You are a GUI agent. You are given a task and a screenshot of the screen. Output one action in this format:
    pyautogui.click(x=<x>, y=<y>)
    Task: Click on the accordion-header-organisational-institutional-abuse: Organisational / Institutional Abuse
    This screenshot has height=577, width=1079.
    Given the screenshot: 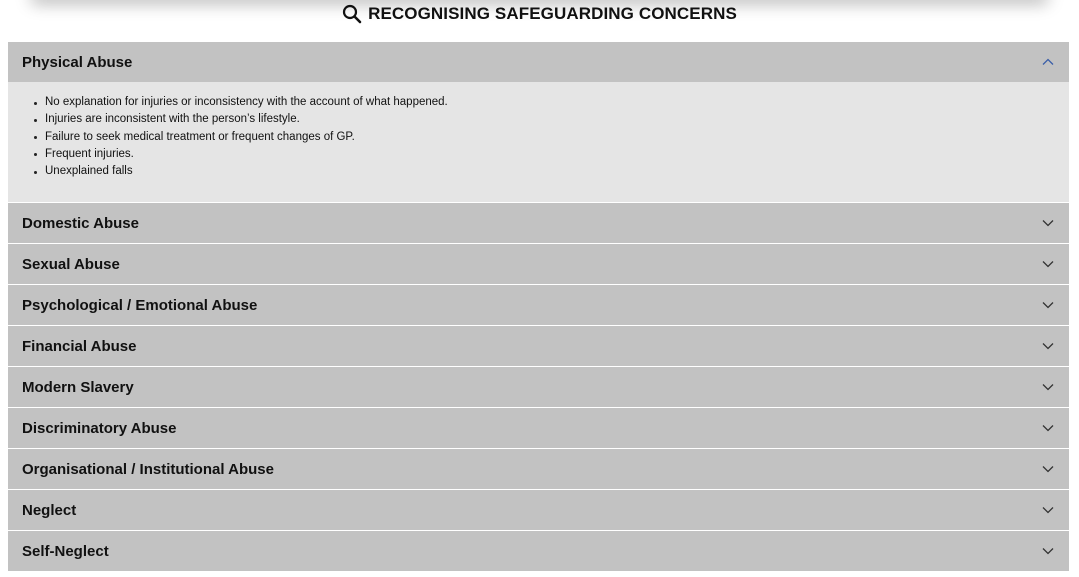 What is the action you would take?
    pyautogui.click(x=538, y=469)
    